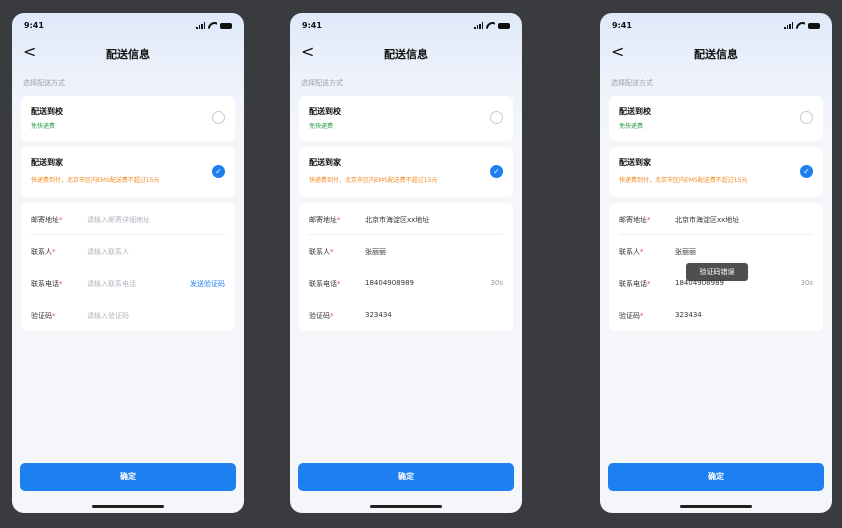 The image size is (842, 528). What do you see at coordinates (312, 25) in the screenshot?
I see `status-time: 9:41` at bounding box center [312, 25].